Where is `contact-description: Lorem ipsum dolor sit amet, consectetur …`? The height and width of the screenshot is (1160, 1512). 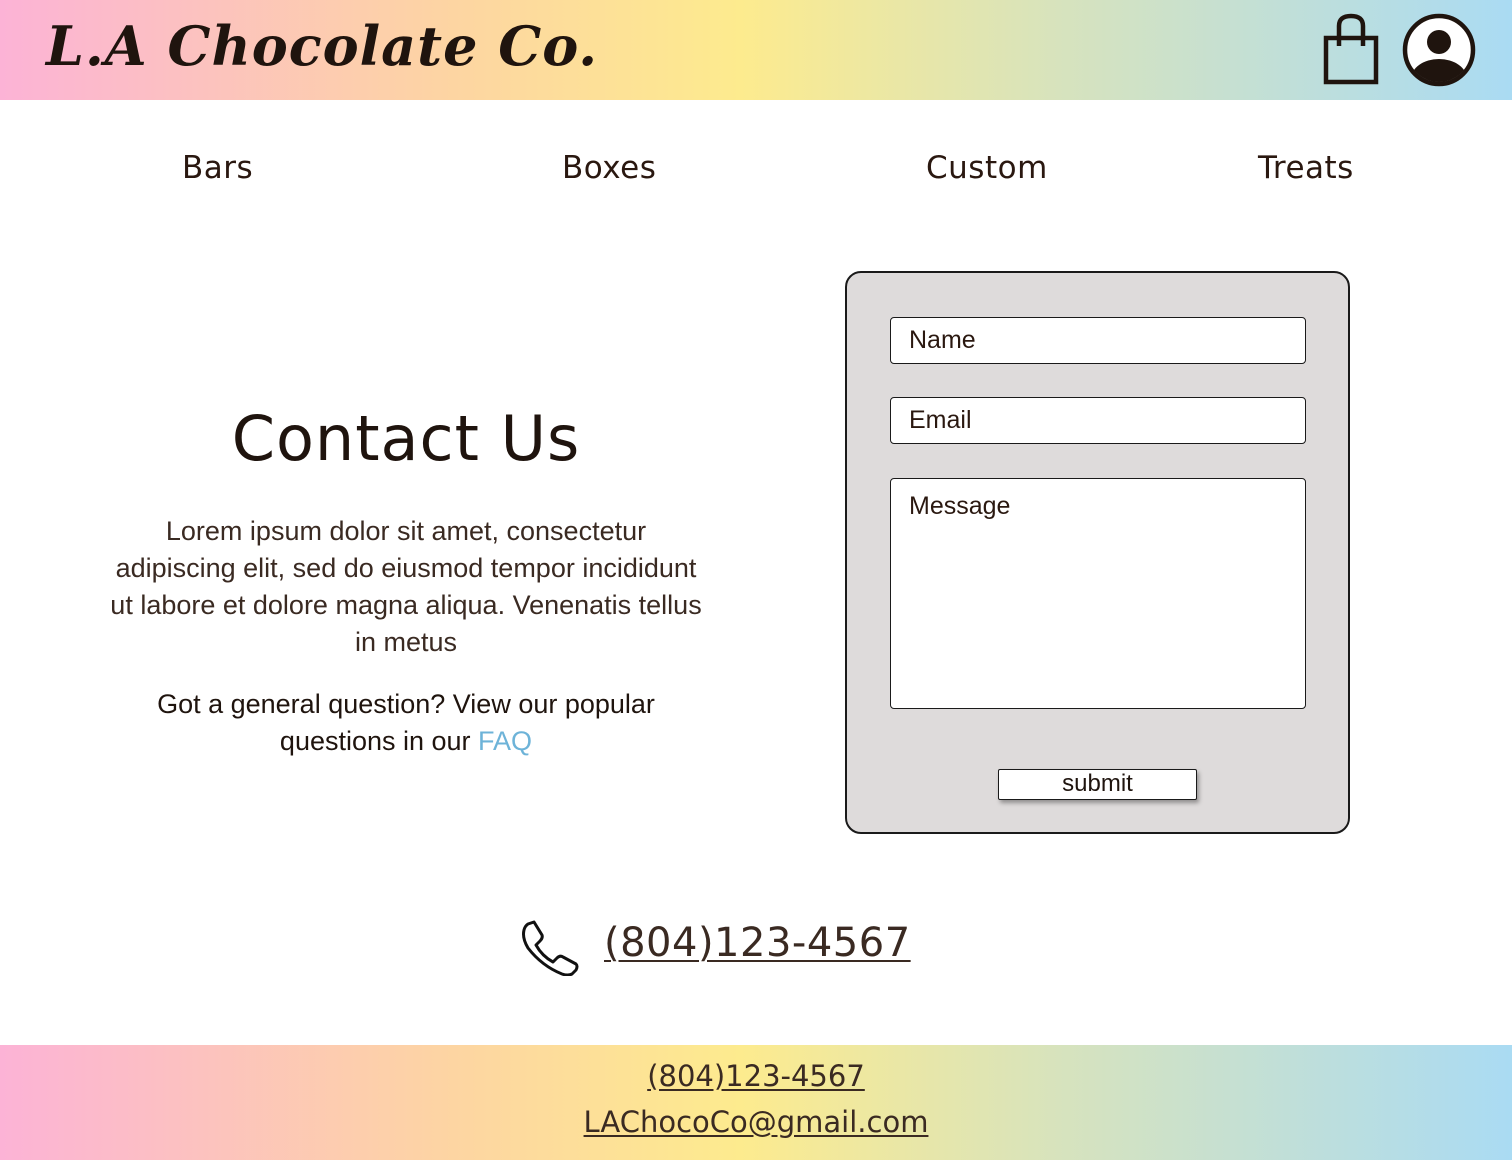
contact-description: Lorem ipsum dolor sit amet, consectetur … is located at coordinates (406, 586).